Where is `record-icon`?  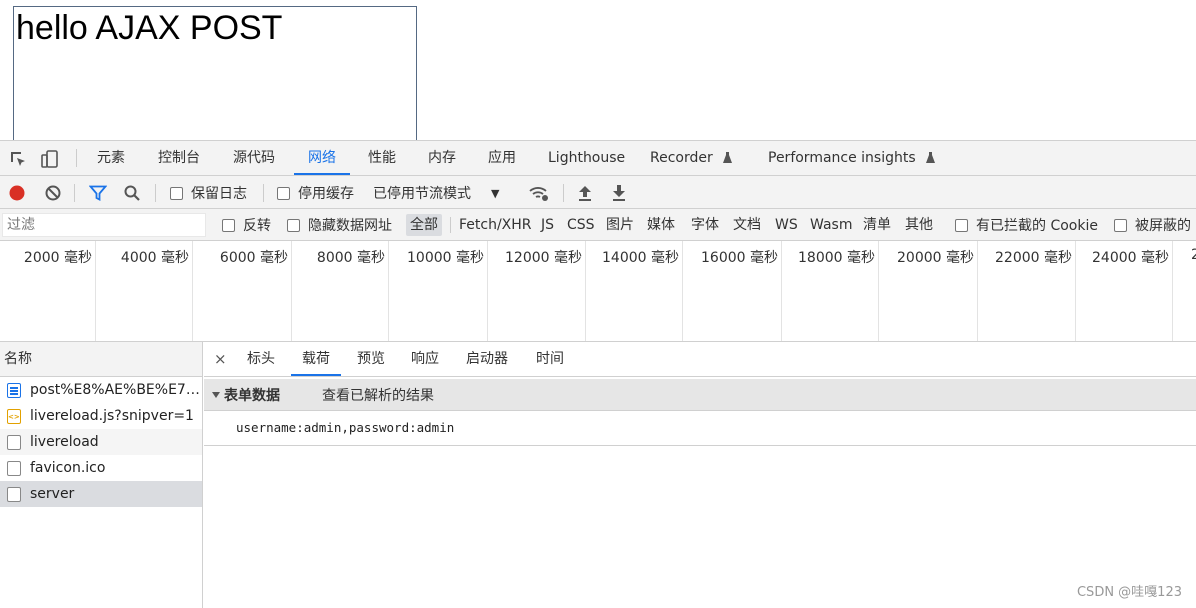
record-icon is located at coordinates (17, 193).